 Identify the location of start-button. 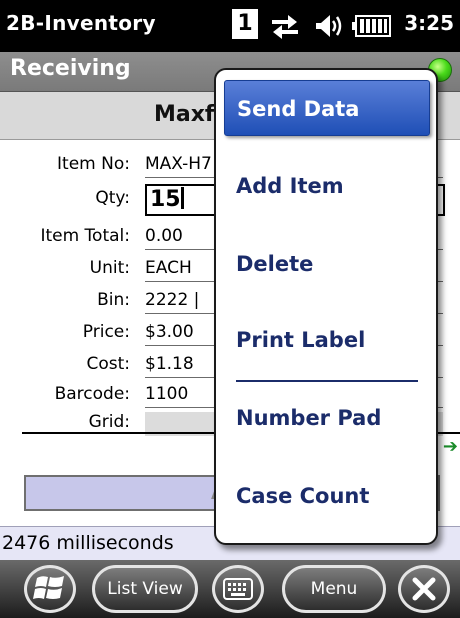
(50, 589).